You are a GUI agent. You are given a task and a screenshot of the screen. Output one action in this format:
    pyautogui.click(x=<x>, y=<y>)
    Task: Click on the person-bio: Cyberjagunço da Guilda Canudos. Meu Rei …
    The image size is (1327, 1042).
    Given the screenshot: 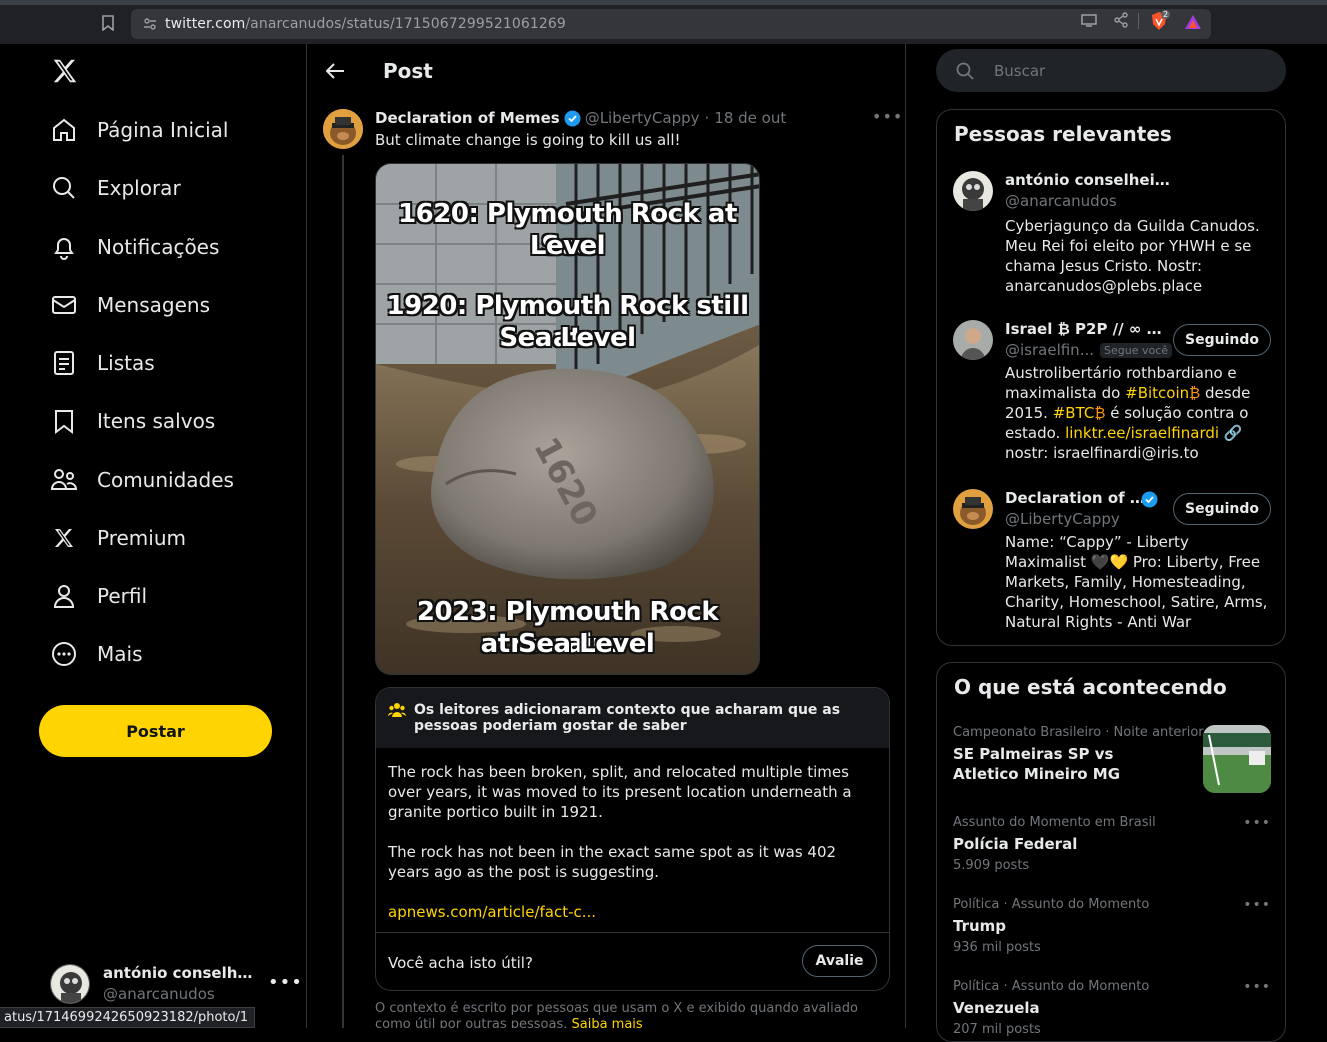 What is the action you would take?
    pyautogui.click(x=1132, y=256)
    